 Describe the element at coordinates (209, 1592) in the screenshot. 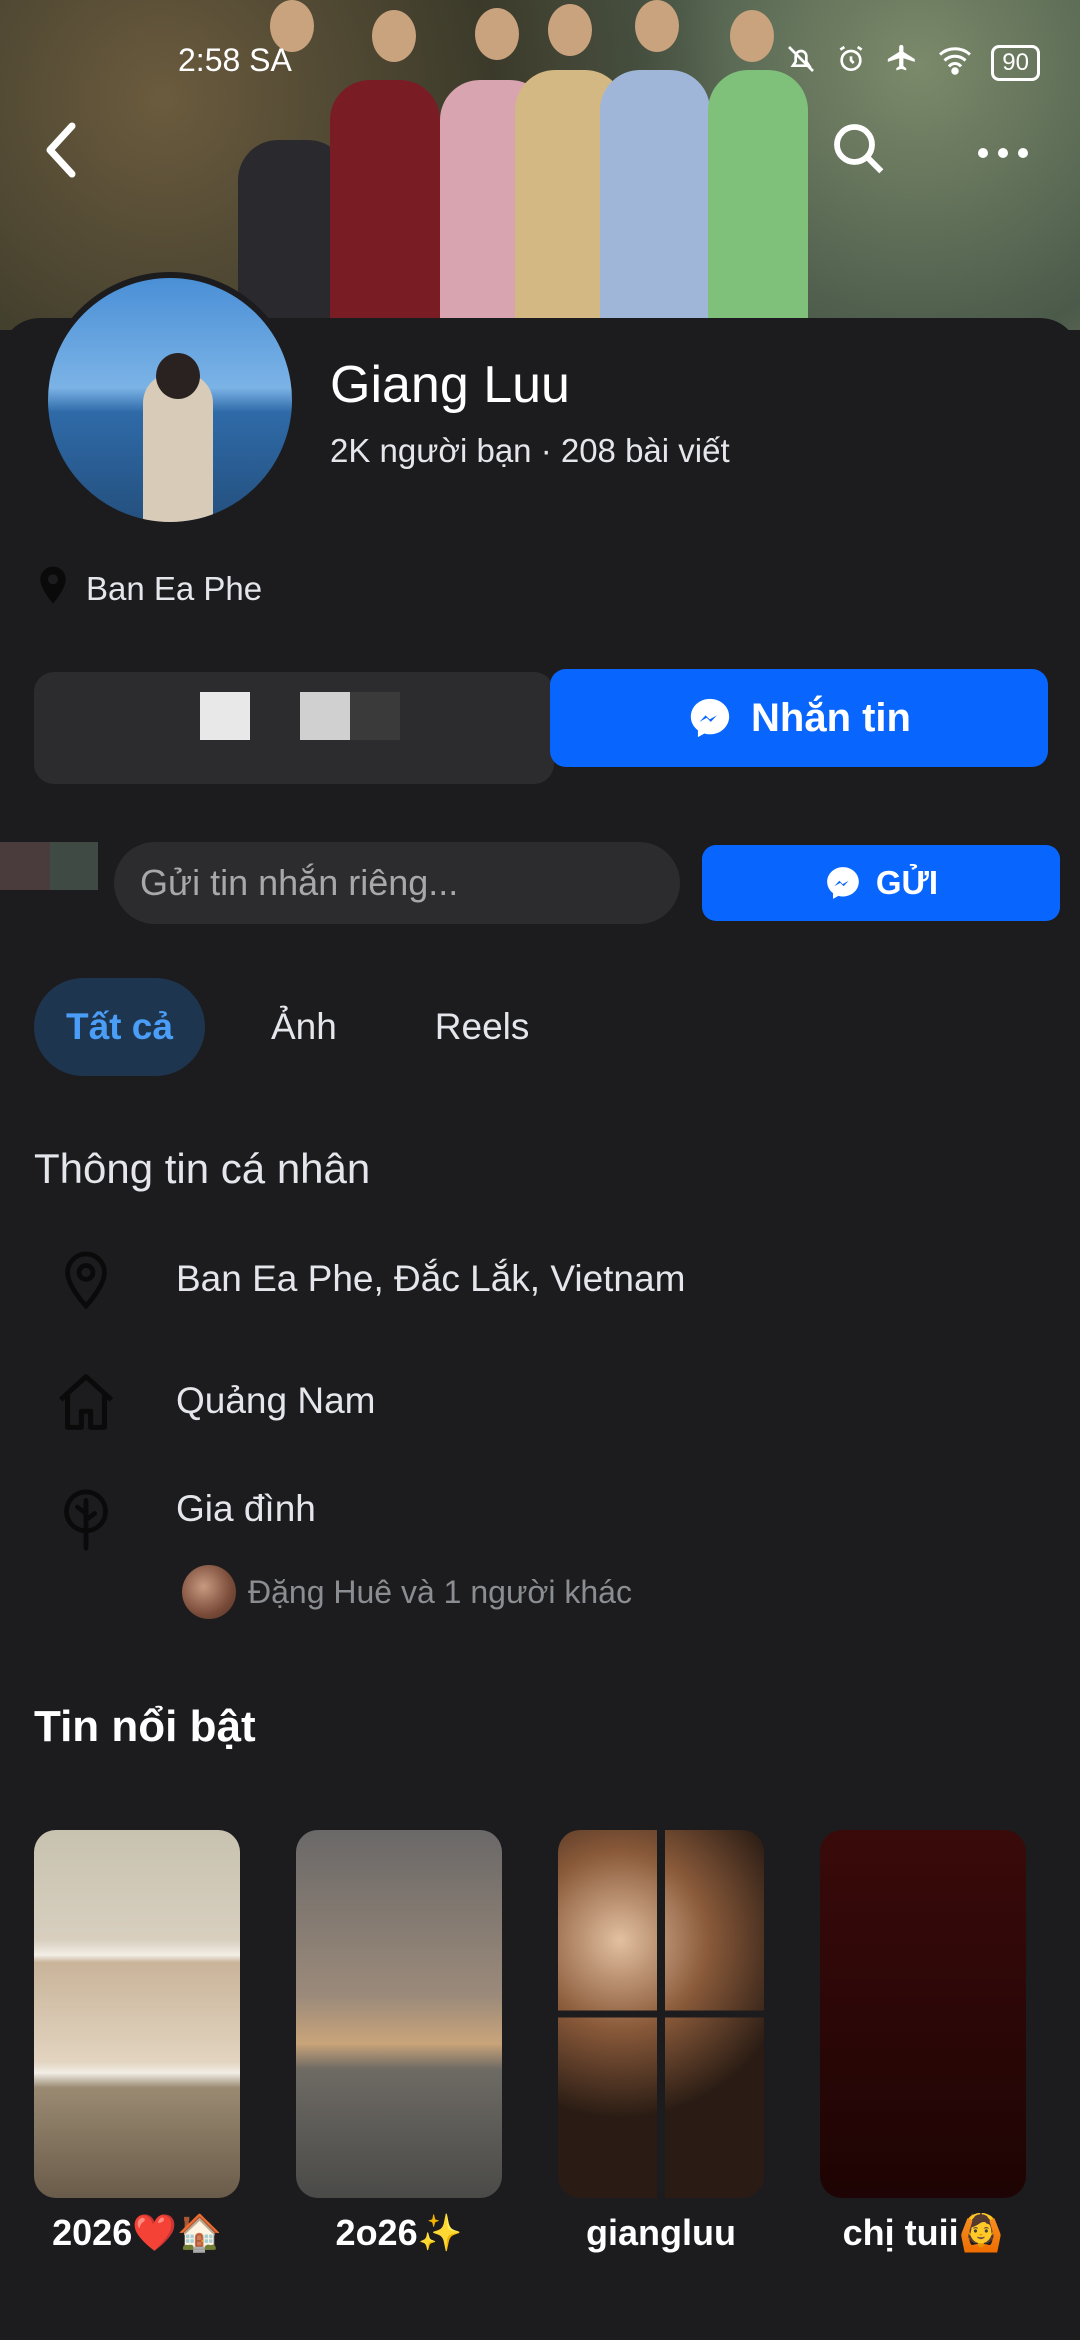

I see `family-avatar` at that location.